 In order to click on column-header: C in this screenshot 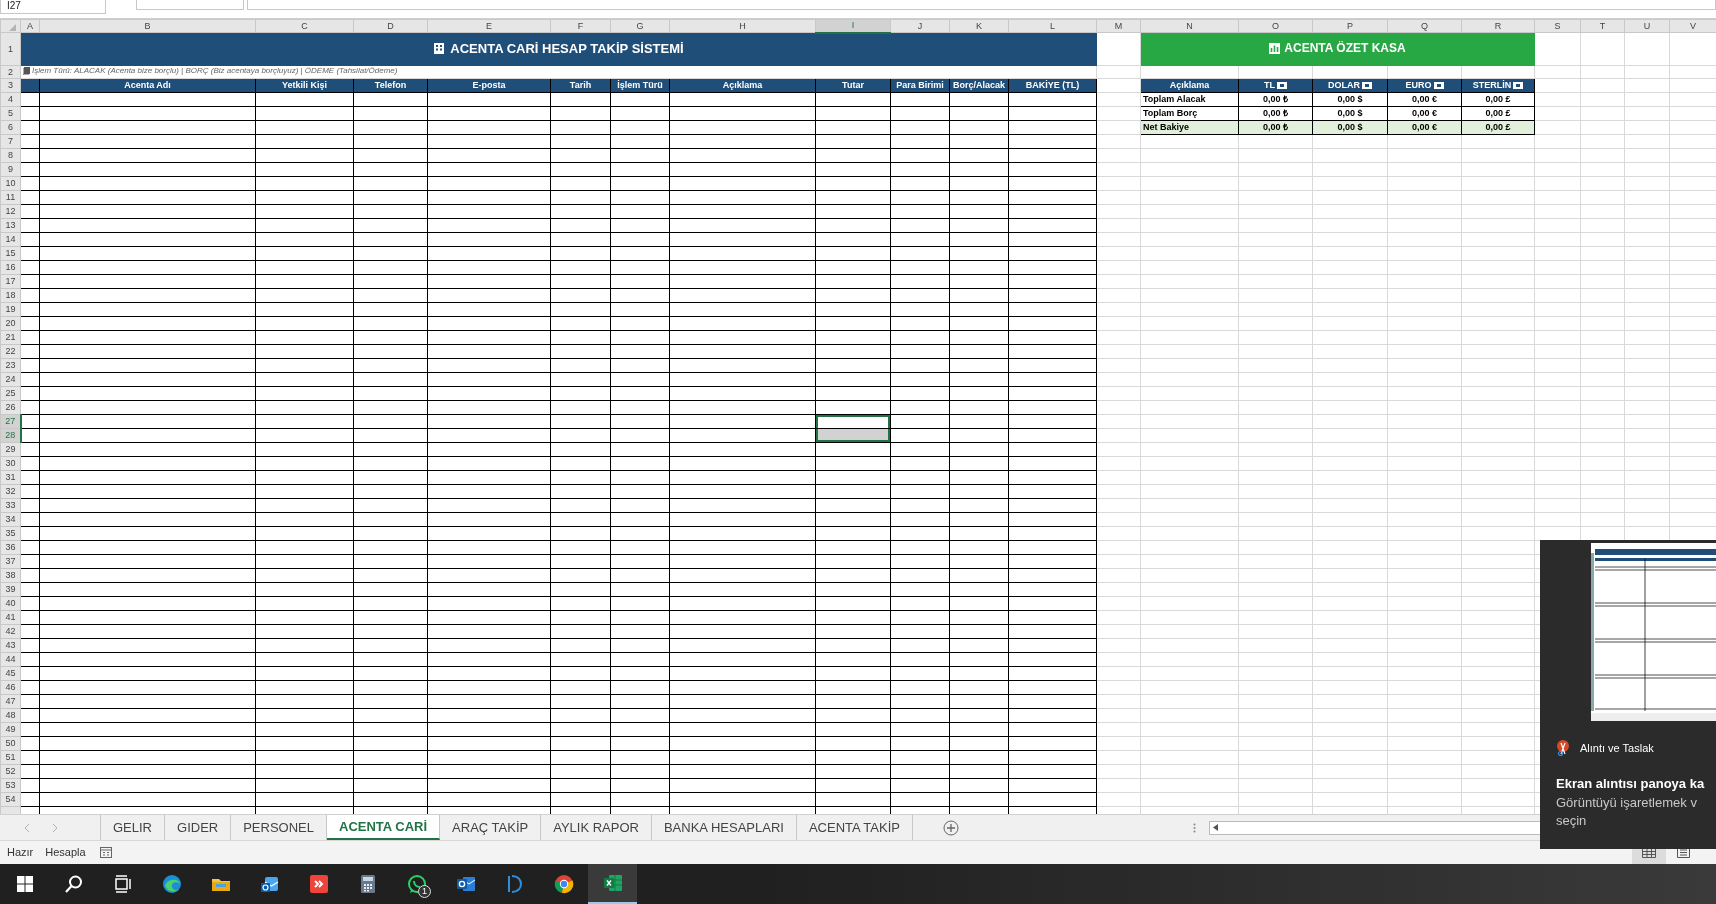, I will do `click(304, 26)`.